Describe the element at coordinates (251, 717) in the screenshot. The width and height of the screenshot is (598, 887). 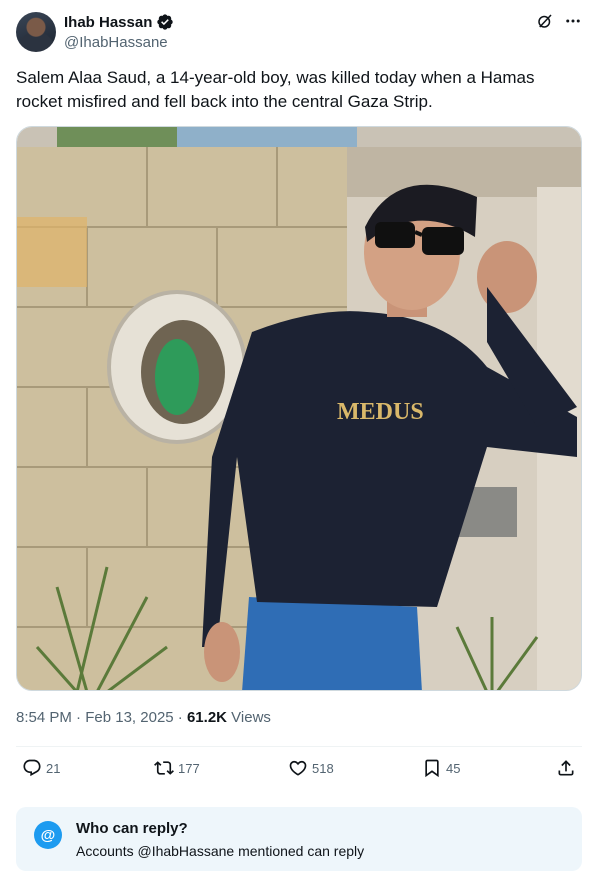
I see `views-label: Views` at that location.